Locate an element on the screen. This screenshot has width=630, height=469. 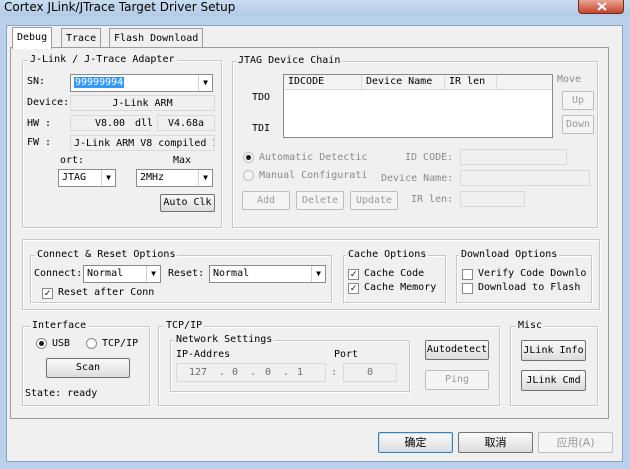
fw-label: FW : is located at coordinates (39, 142).